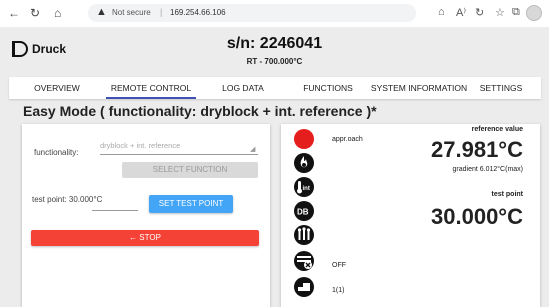 This screenshot has height=307, width=549. What do you see at coordinates (338, 290) in the screenshot?
I see `count-text: 1(1)` at bounding box center [338, 290].